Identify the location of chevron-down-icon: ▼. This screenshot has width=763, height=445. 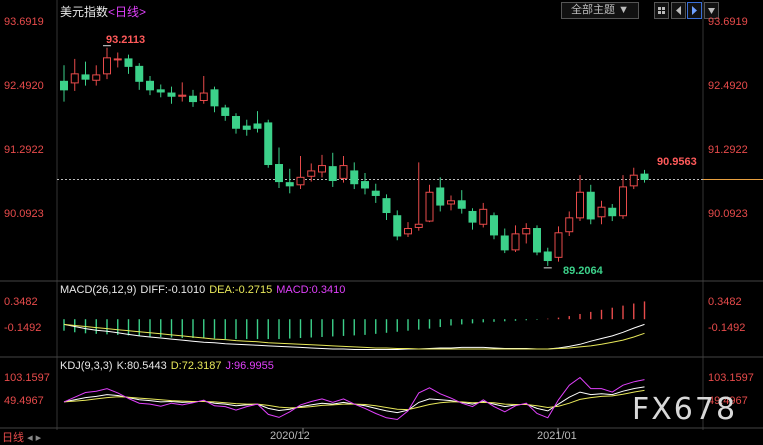
(623, 10).